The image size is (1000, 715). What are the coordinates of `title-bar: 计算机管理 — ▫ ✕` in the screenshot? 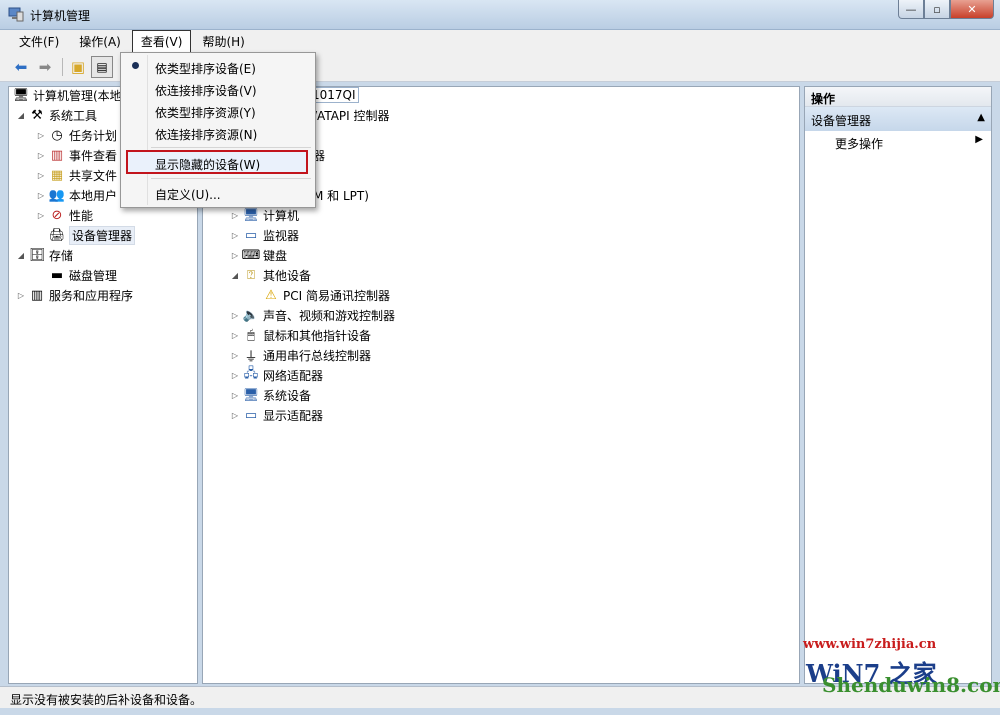 It's located at (500, 15).